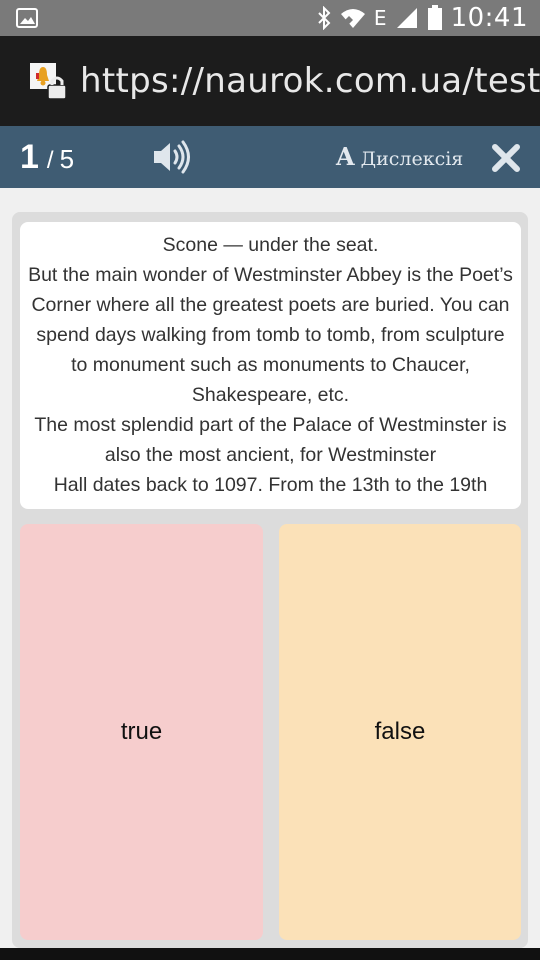 This screenshot has width=540, height=960. Describe the element at coordinates (48, 81) in the screenshot. I see `site-lock-icon` at that location.